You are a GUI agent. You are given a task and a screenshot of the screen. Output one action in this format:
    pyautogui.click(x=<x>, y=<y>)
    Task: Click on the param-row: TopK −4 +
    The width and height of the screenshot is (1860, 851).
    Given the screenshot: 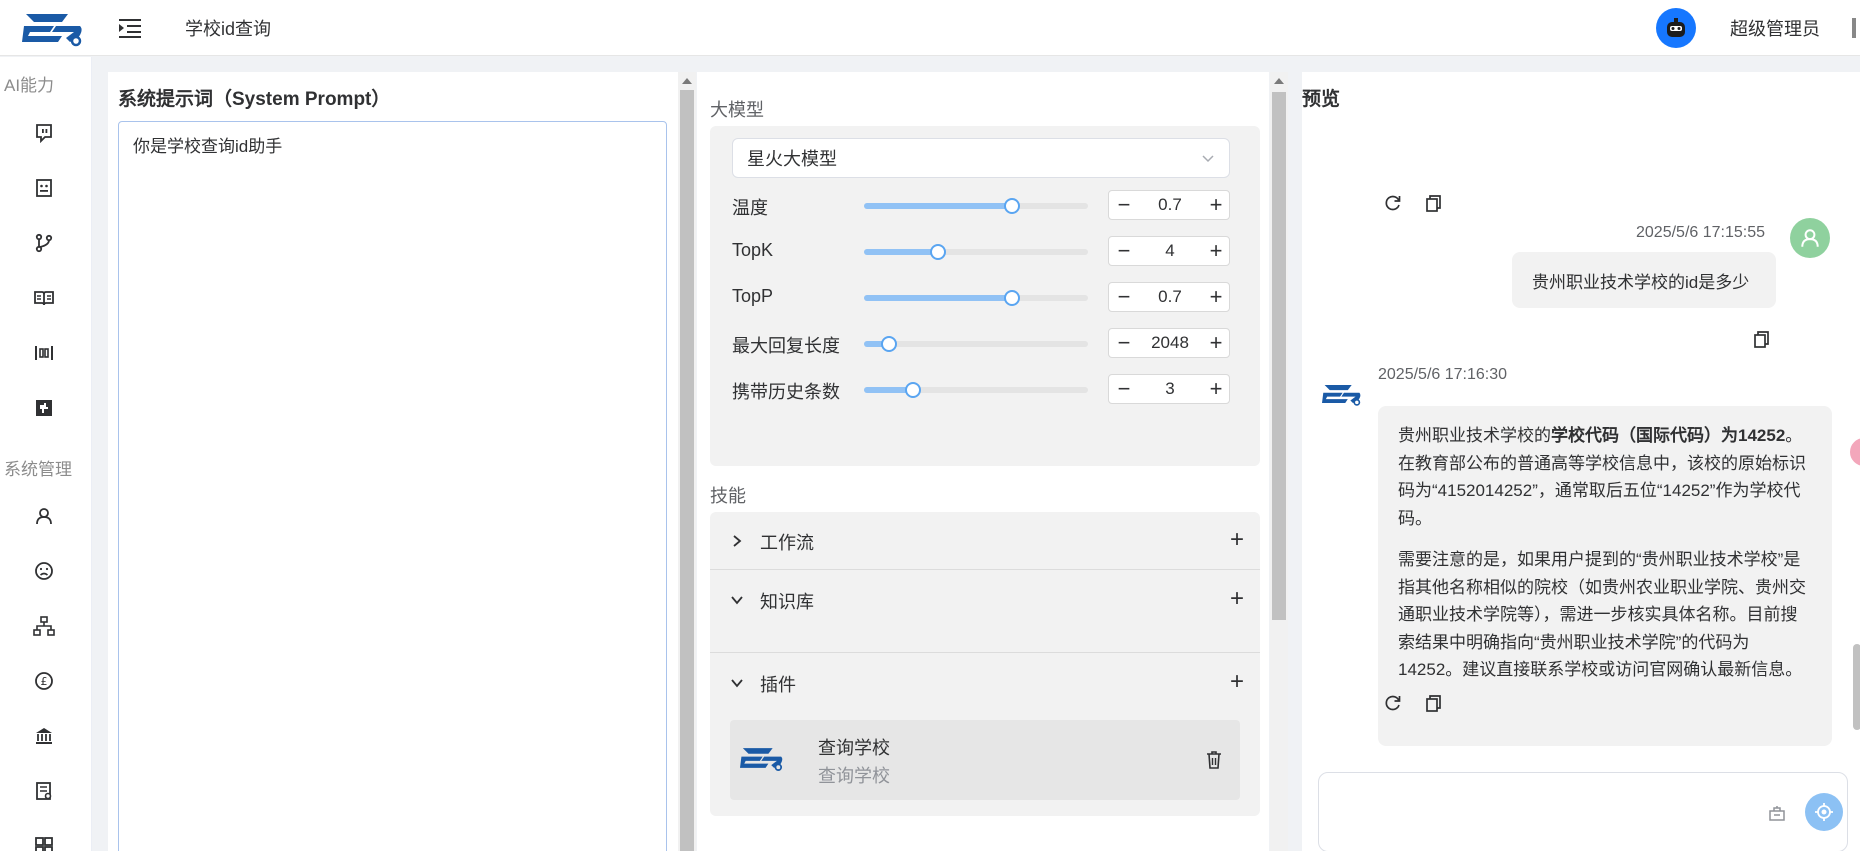 What is the action you would take?
    pyautogui.click(x=981, y=252)
    